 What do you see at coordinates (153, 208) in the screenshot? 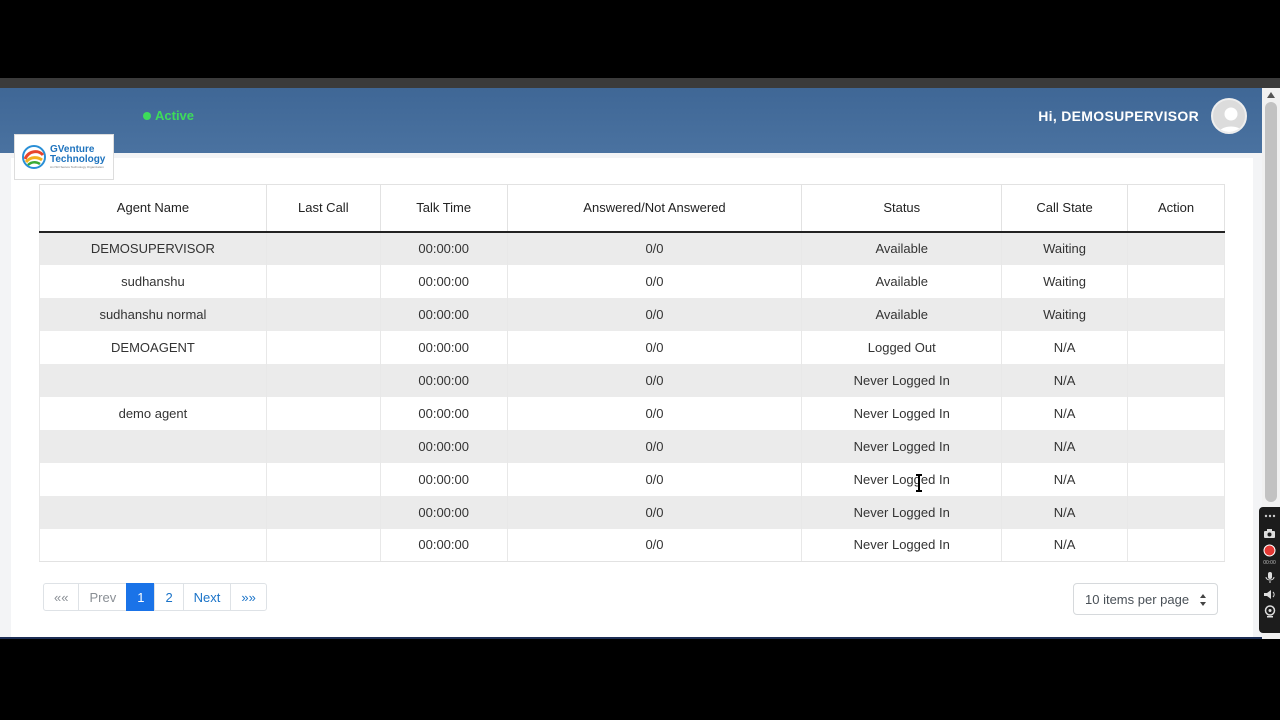
I see `column-header-agent-name: Agent Name` at bounding box center [153, 208].